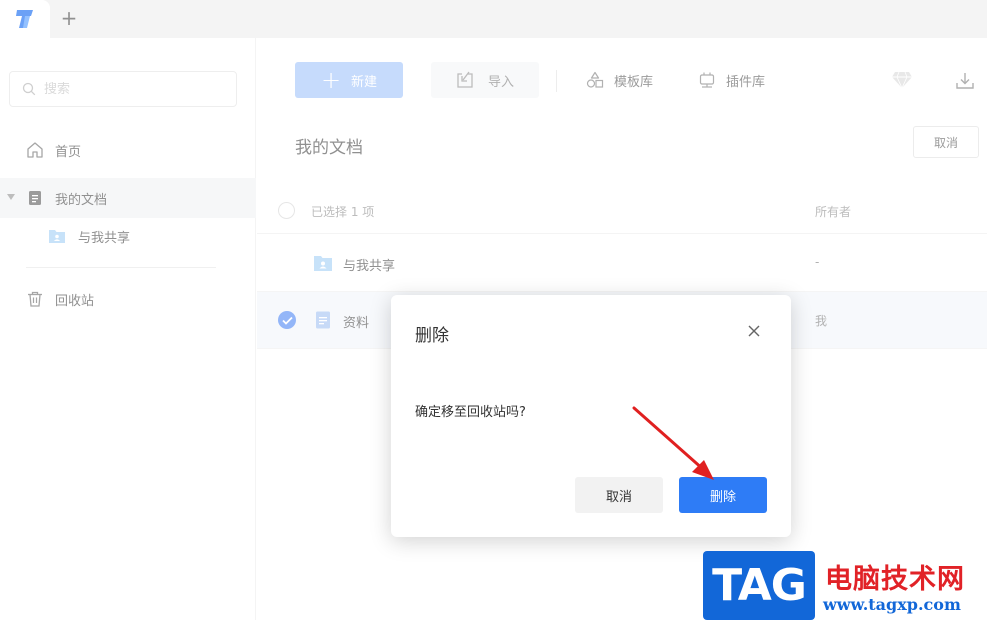  I want to click on watermark-url: www.tagxp.com, so click(892, 604).